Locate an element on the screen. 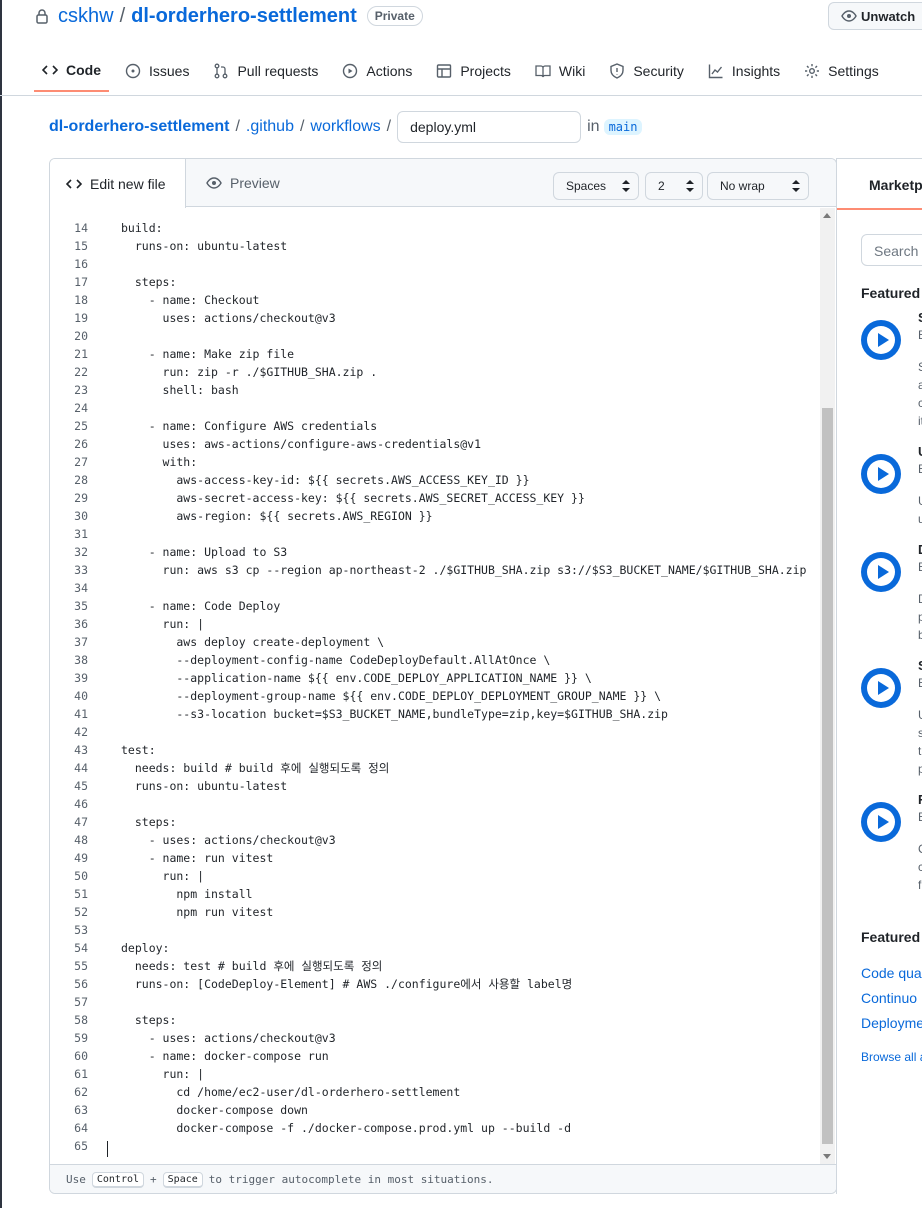 This screenshot has height=1208, width=922. code-line: 23 shell: bash is located at coordinates (435, 390).